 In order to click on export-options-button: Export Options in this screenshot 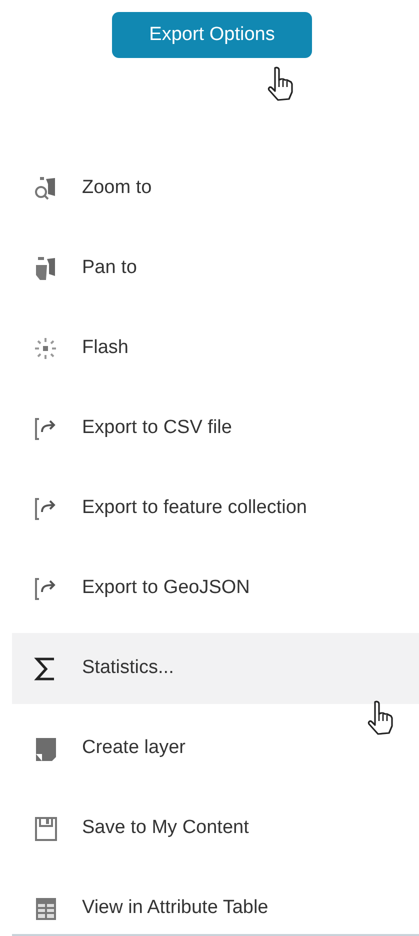, I will do `click(212, 35)`.